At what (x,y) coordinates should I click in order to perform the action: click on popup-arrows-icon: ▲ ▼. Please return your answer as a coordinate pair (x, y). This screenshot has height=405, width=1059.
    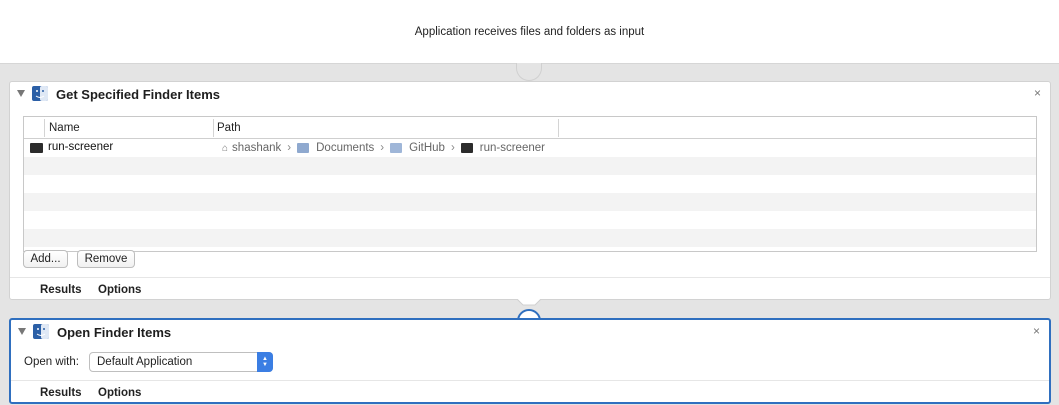
    Looking at the image, I should click on (265, 362).